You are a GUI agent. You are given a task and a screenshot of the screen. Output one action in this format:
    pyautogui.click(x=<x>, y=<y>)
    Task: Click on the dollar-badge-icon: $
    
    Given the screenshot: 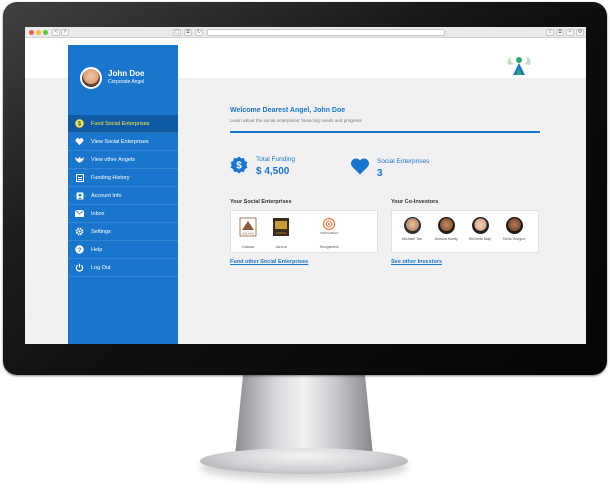 What is the action you would take?
    pyautogui.click(x=239, y=165)
    